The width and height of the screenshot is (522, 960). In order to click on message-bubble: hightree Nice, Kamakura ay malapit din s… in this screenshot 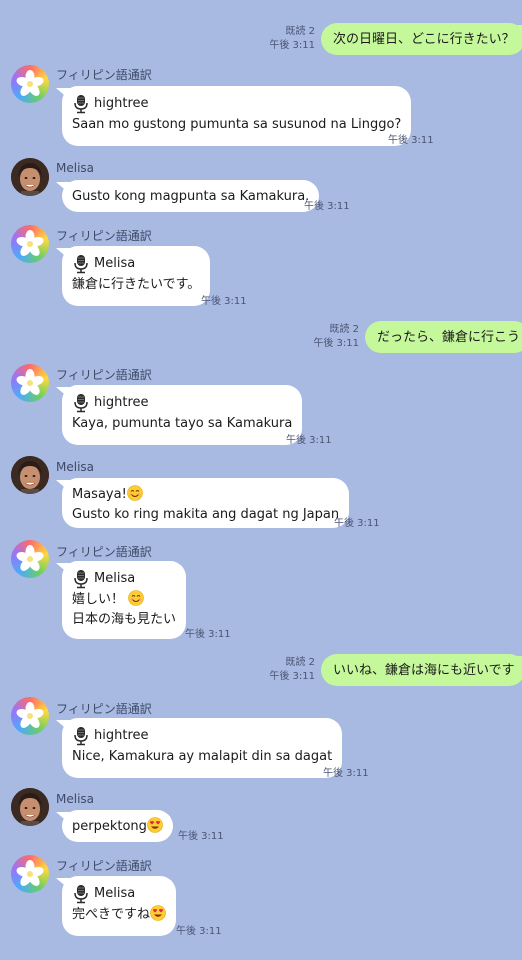, I will do `click(202, 748)`.